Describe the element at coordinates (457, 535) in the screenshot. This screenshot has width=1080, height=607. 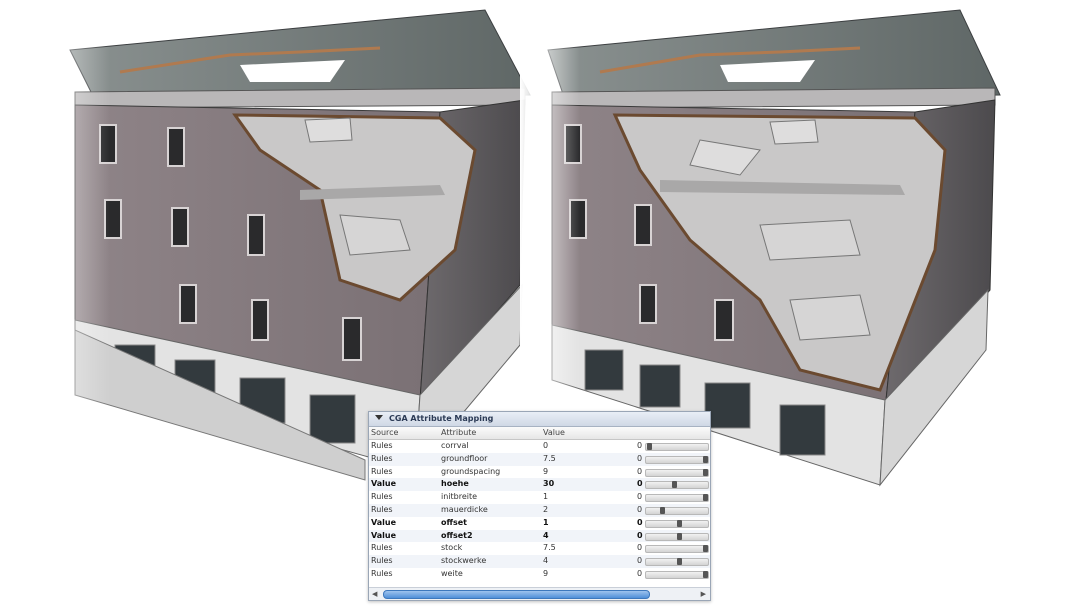
I see `attribute-cell: offset2` at that location.